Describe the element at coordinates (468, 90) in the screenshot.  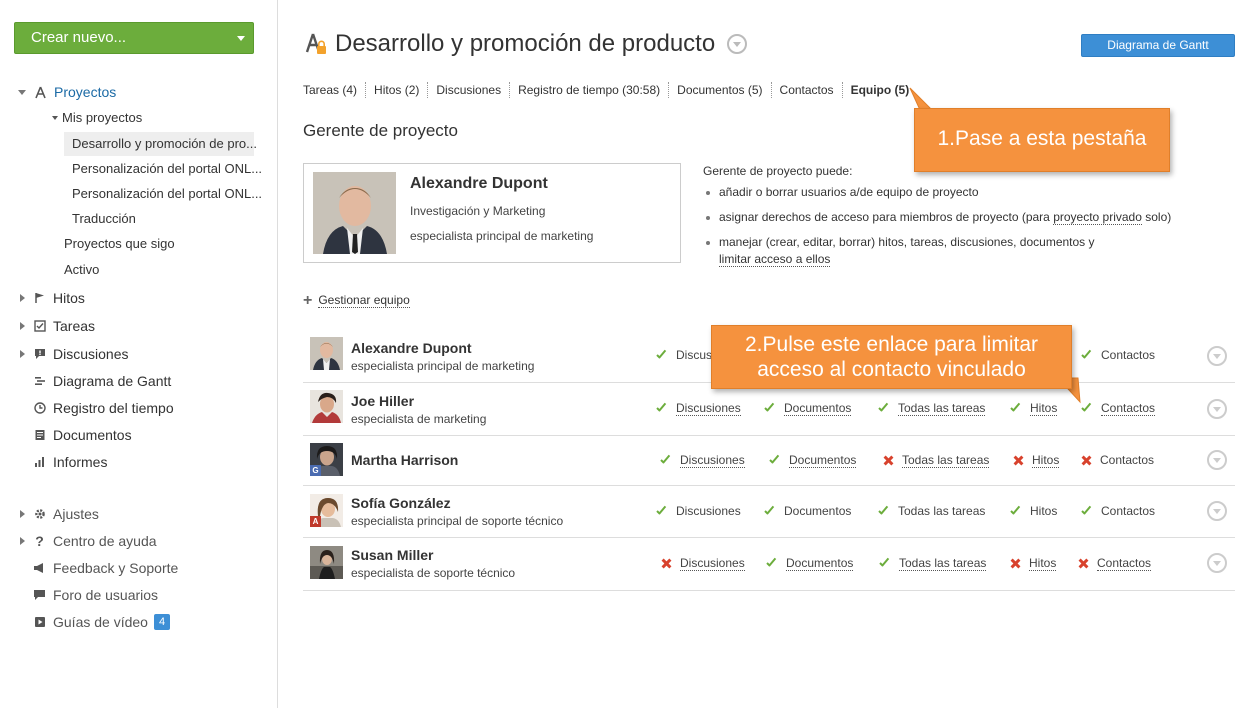
I see `tab-discussions: Discusiones` at that location.